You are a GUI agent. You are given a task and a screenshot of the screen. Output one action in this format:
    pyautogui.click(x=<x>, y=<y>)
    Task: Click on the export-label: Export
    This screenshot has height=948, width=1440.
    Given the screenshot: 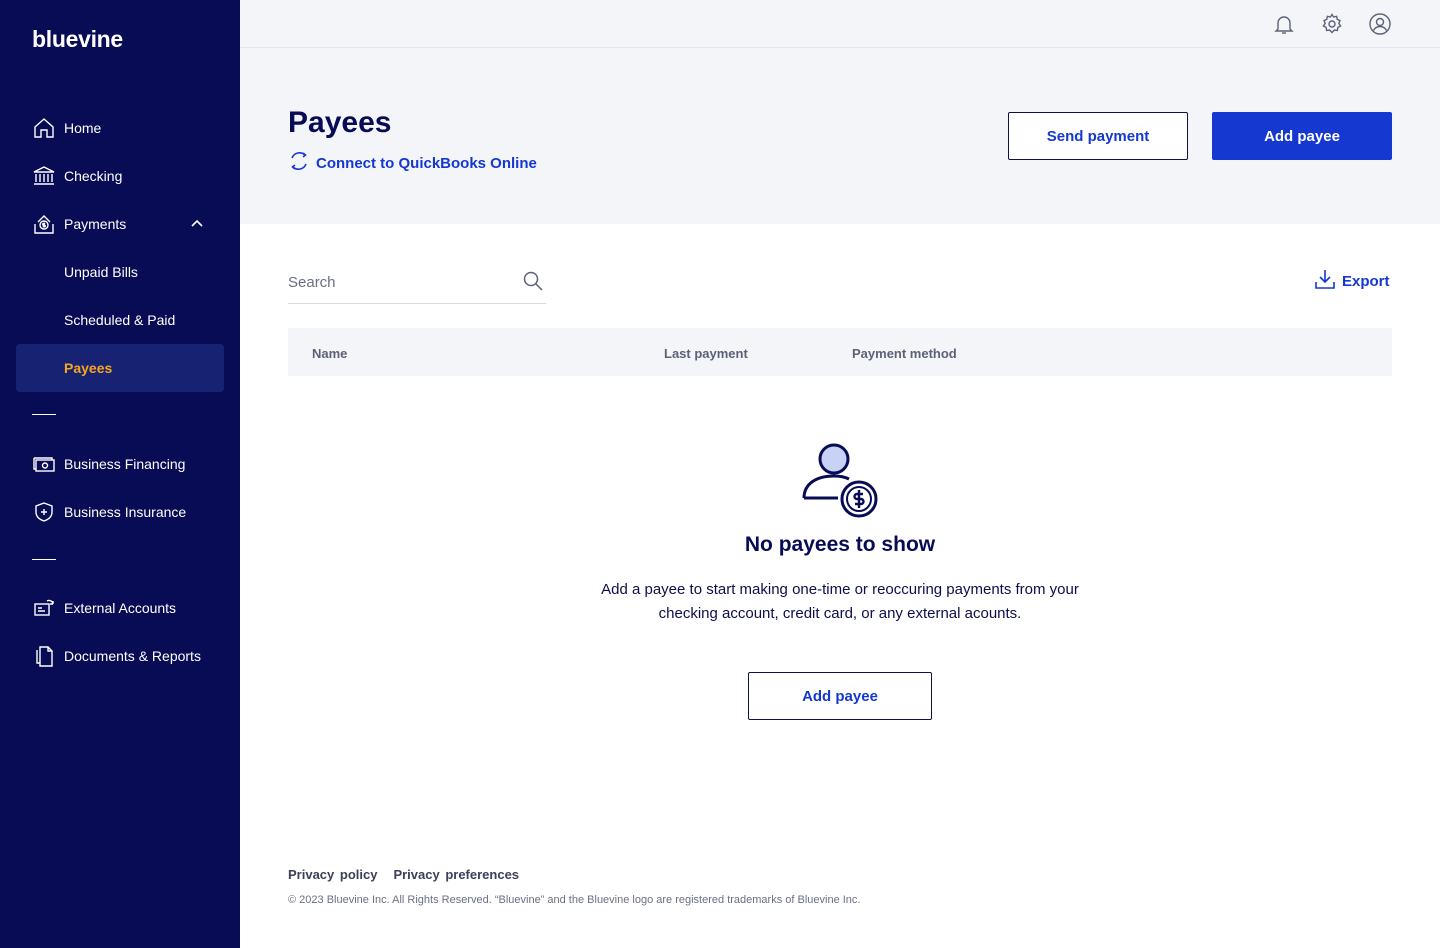 What is the action you would take?
    pyautogui.click(x=1366, y=281)
    